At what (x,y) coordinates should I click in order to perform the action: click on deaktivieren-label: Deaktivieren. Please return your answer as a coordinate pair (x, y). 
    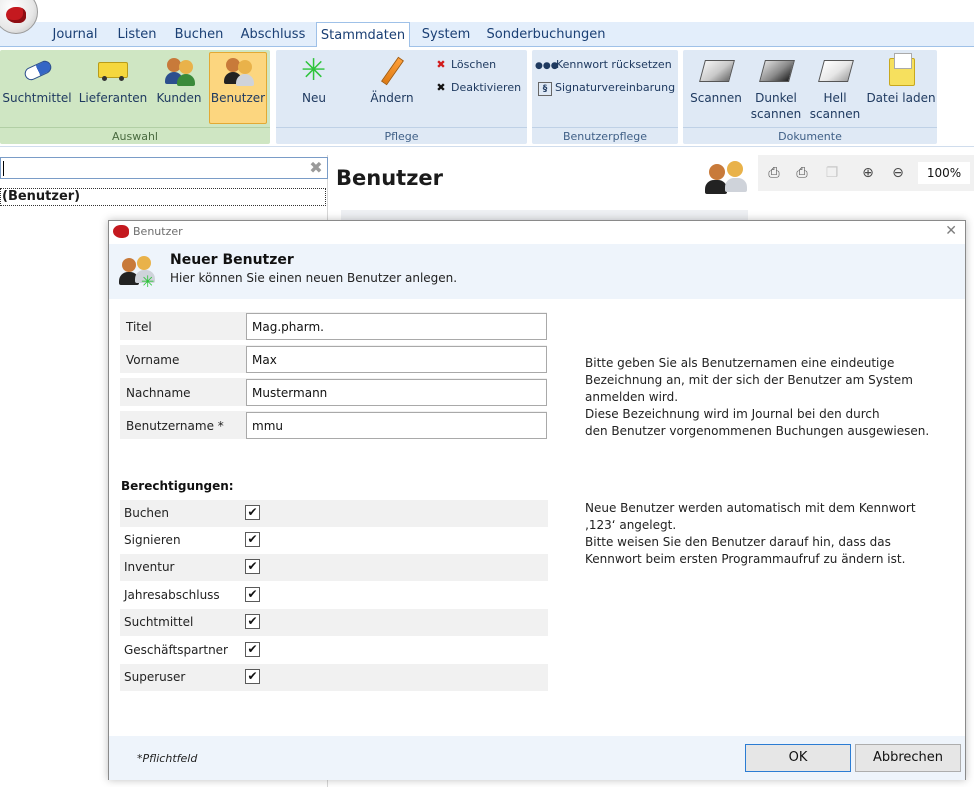
    Looking at the image, I should click on (486, 87).